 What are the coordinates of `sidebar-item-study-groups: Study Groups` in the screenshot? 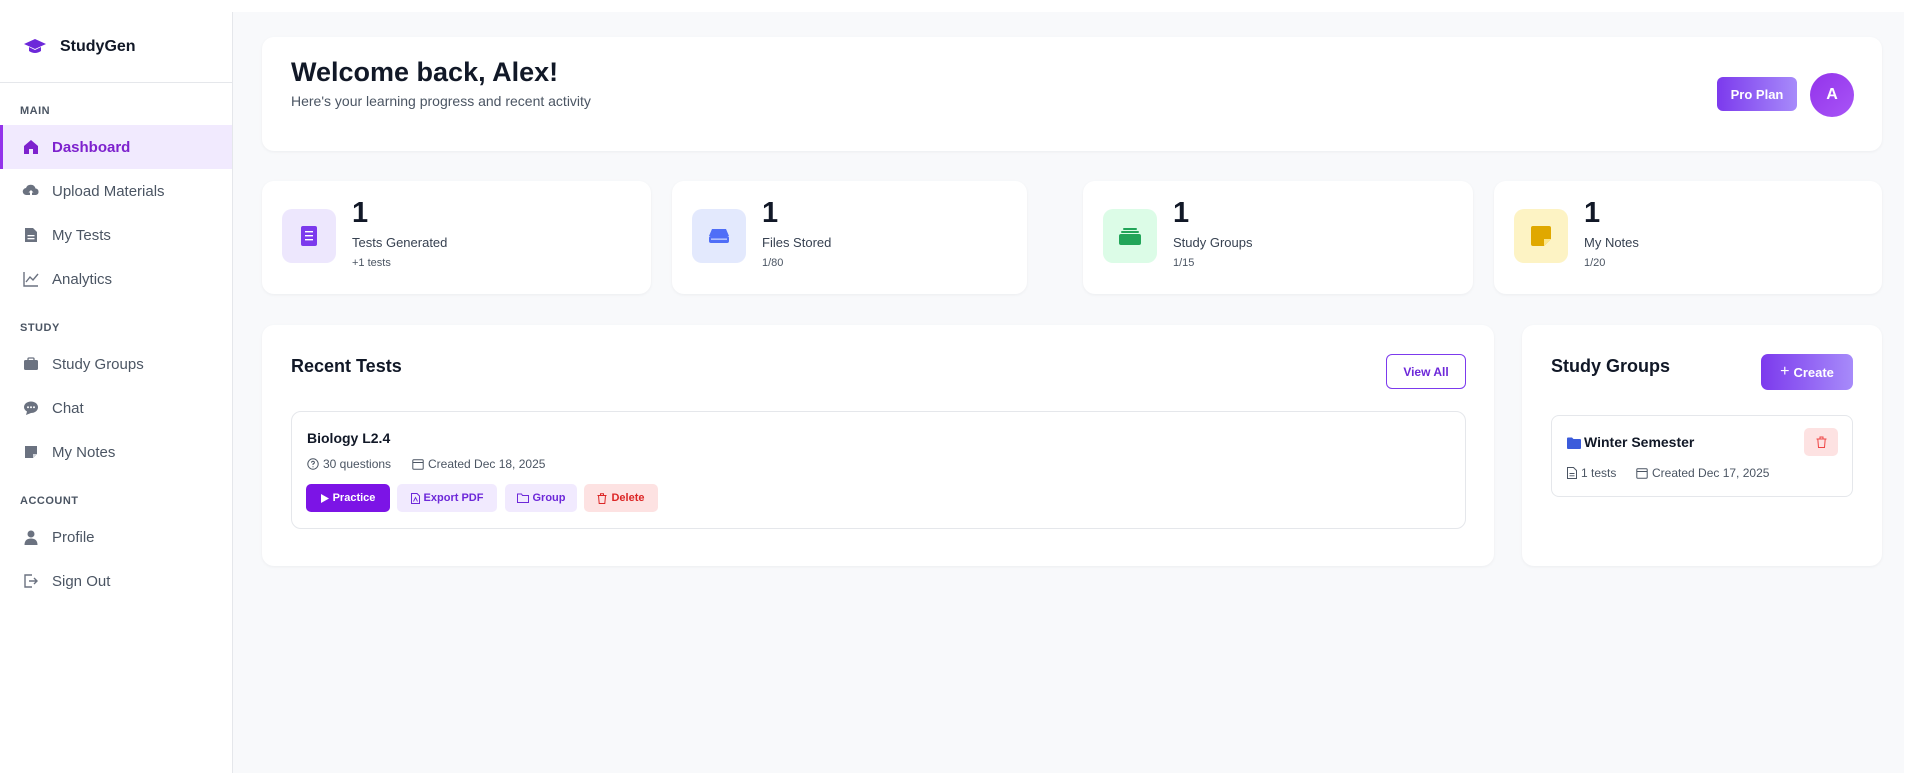 It's located at (116, 364).